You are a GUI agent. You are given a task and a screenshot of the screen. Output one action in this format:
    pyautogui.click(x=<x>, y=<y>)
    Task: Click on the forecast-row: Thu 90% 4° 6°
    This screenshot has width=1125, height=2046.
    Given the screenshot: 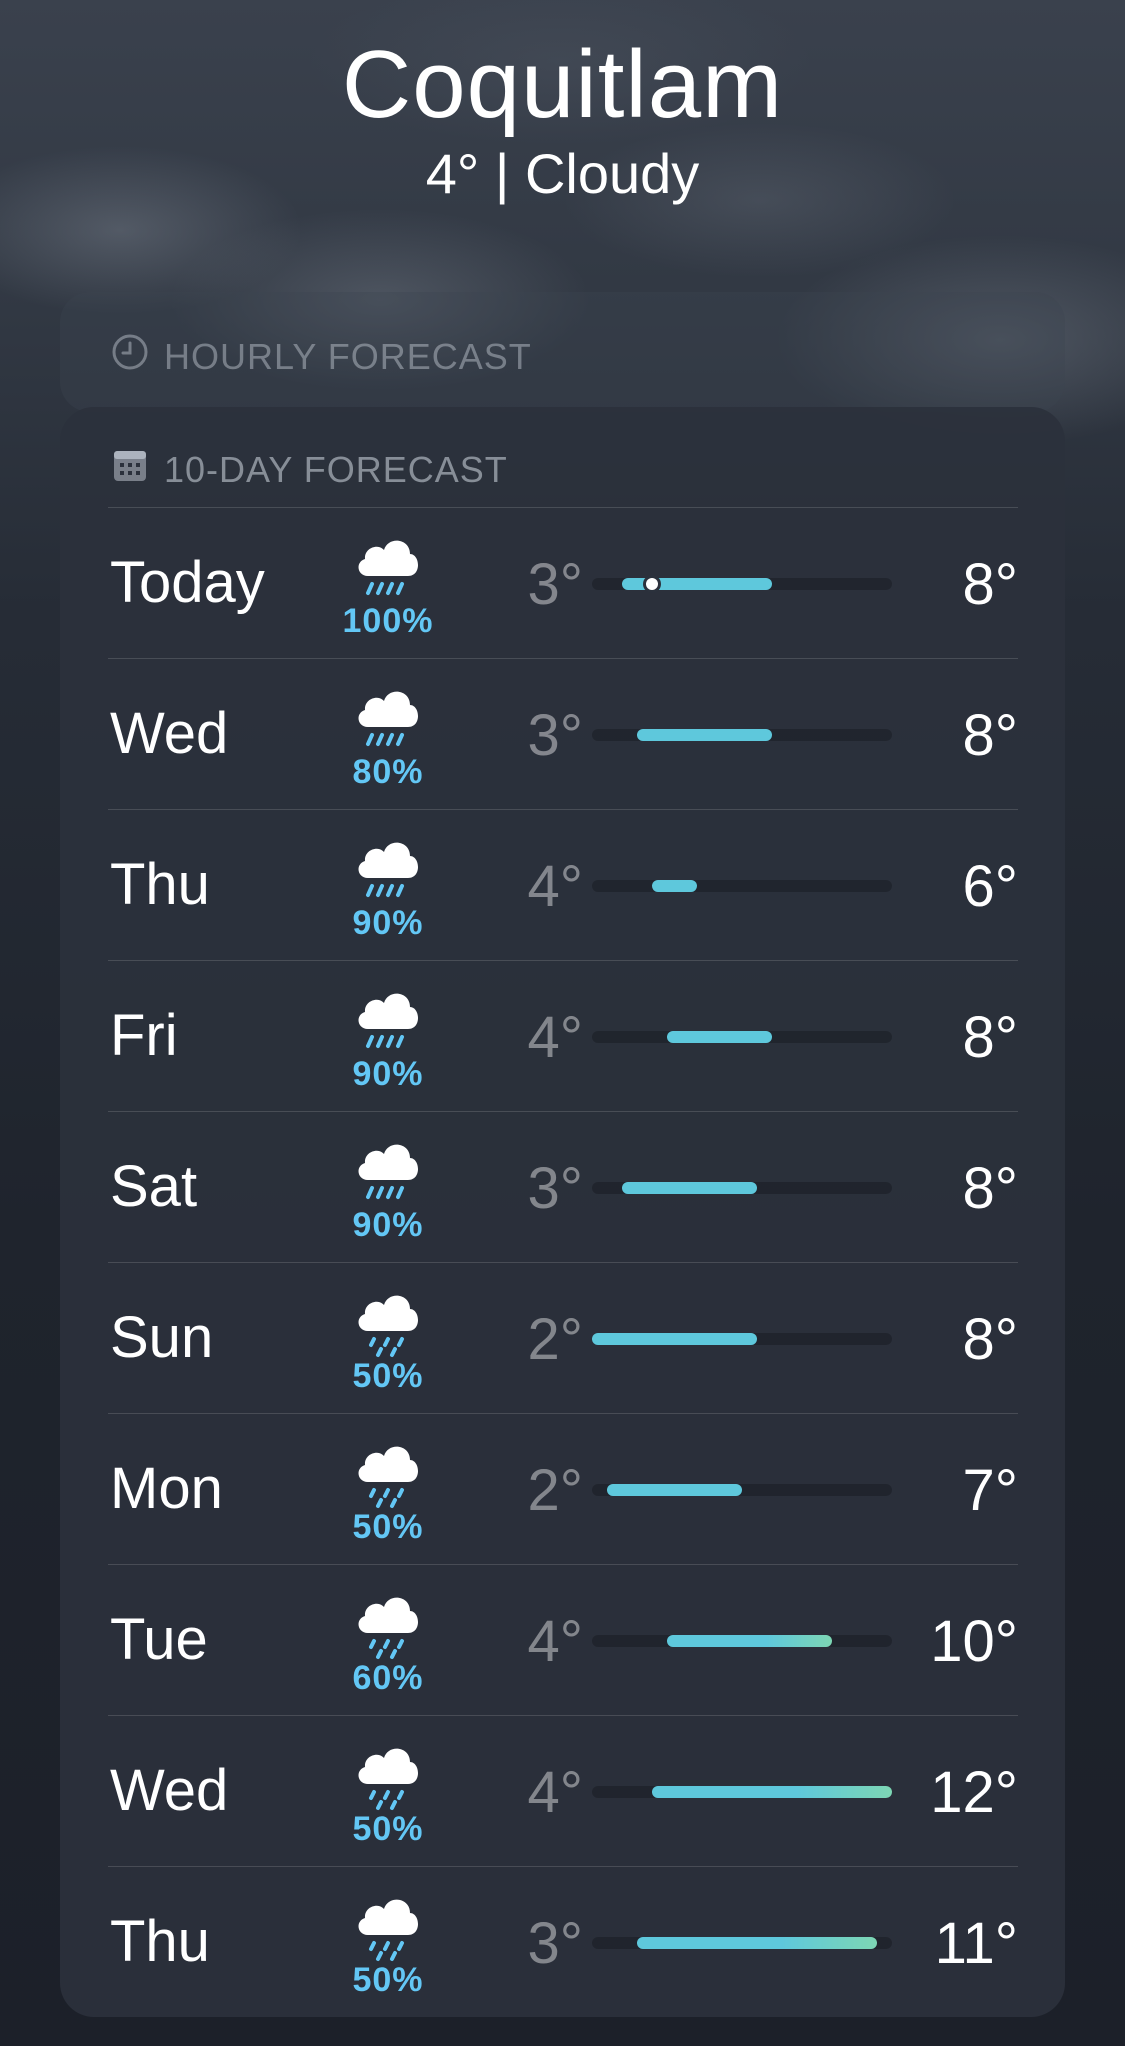 What is the action you would take?
    pyautogui.click(x=563, y=884)
    